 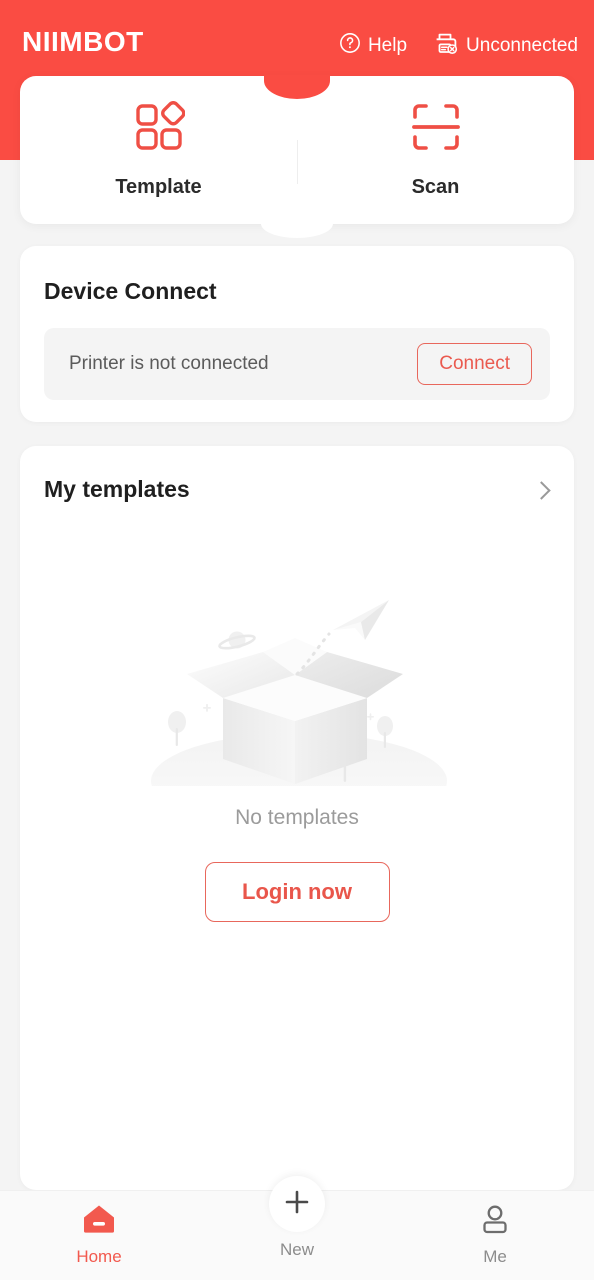 What do you see at coordinates (169, 363) in the screenshot?
I see `printer-status-text: Printer is not connected` at bounding box center [169, 363].